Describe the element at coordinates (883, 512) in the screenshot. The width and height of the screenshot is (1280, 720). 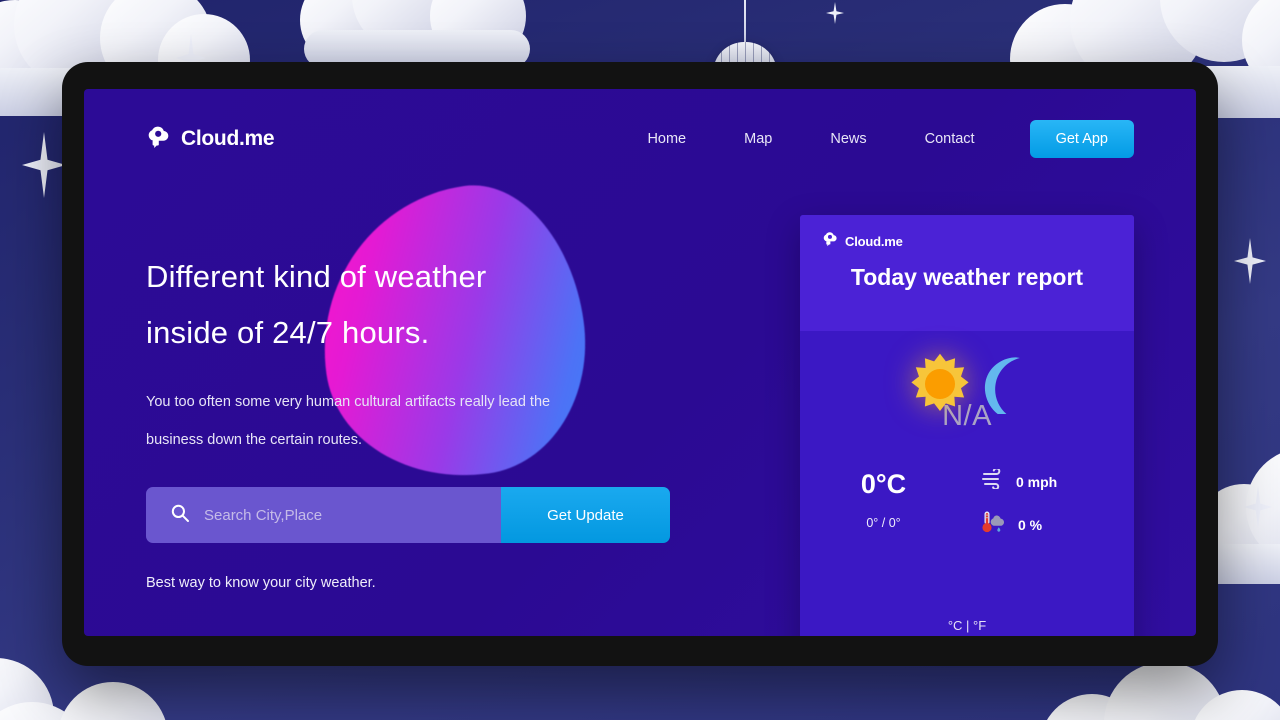
I see `temperature-block: 0°C 0° / 0°` at that location.